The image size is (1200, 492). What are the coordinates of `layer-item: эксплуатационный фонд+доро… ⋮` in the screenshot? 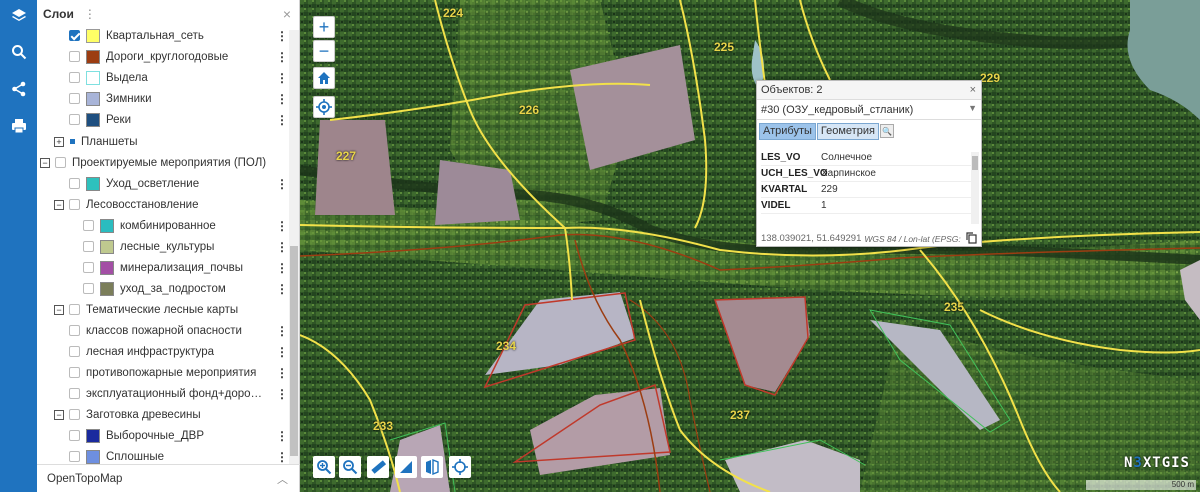 It's located at (162, 393).